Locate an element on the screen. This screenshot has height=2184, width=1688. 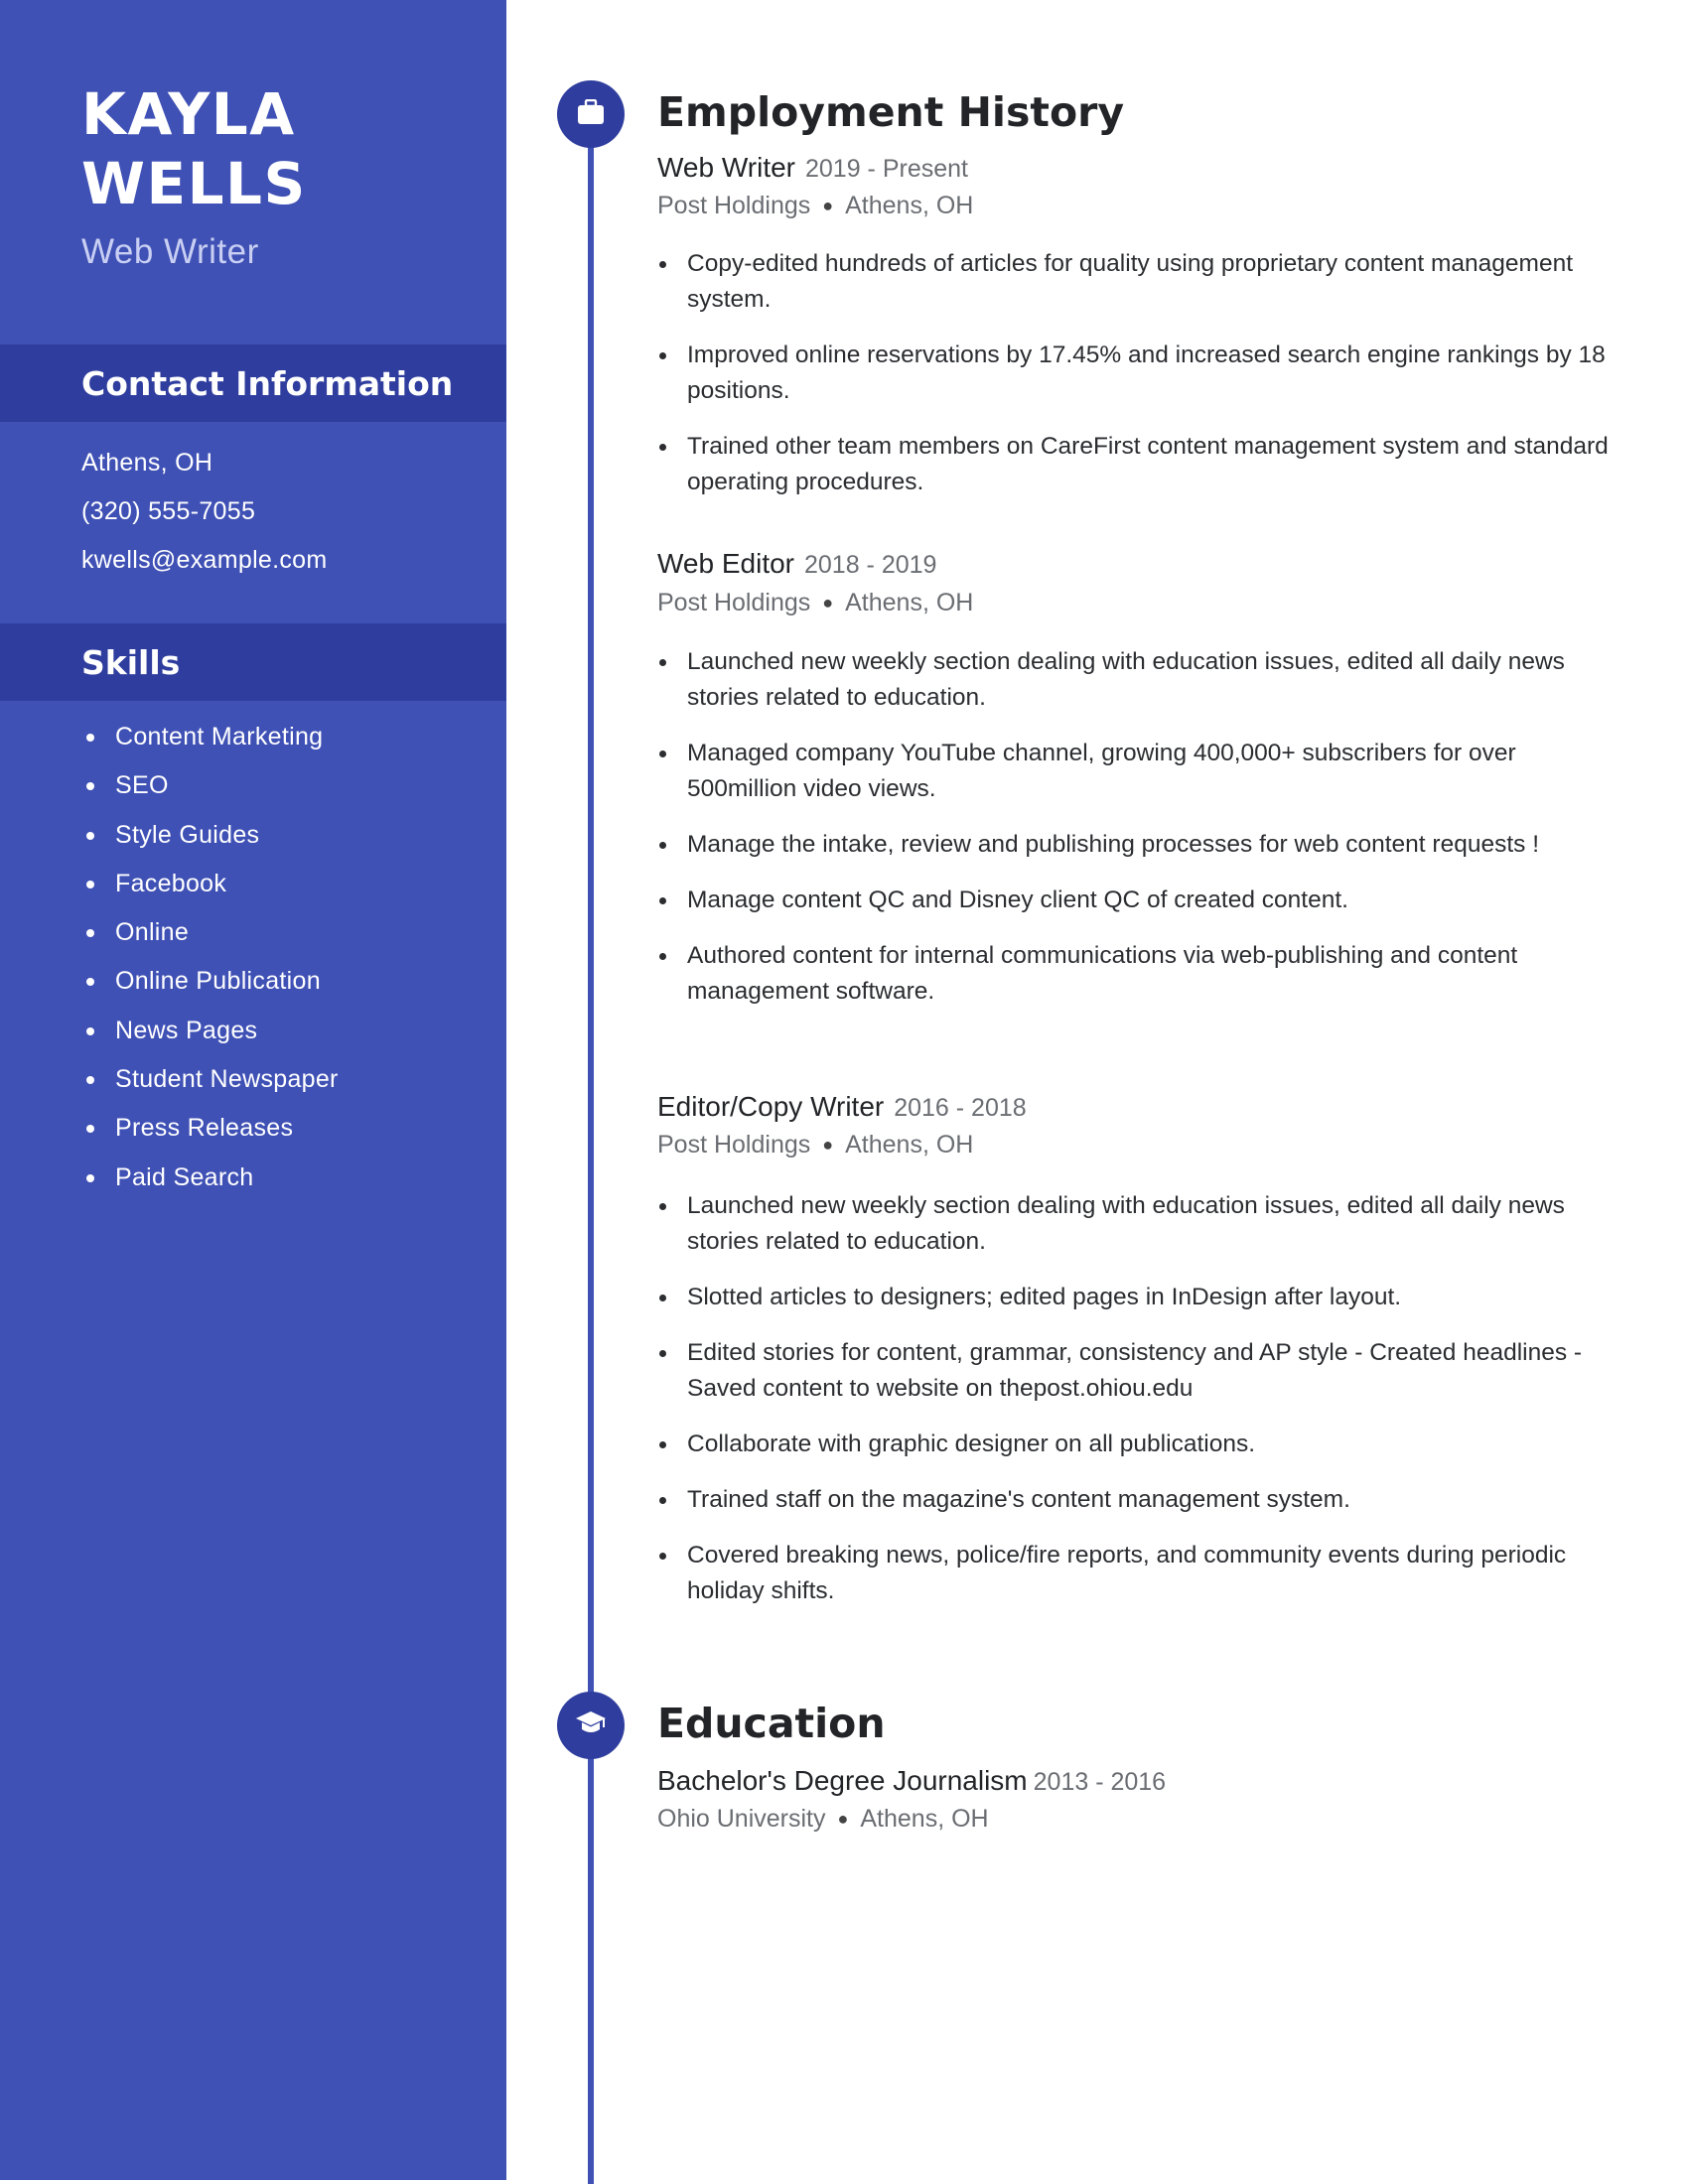
job-dates: 2016 - 2018 is located at coordinates (960, 1108).